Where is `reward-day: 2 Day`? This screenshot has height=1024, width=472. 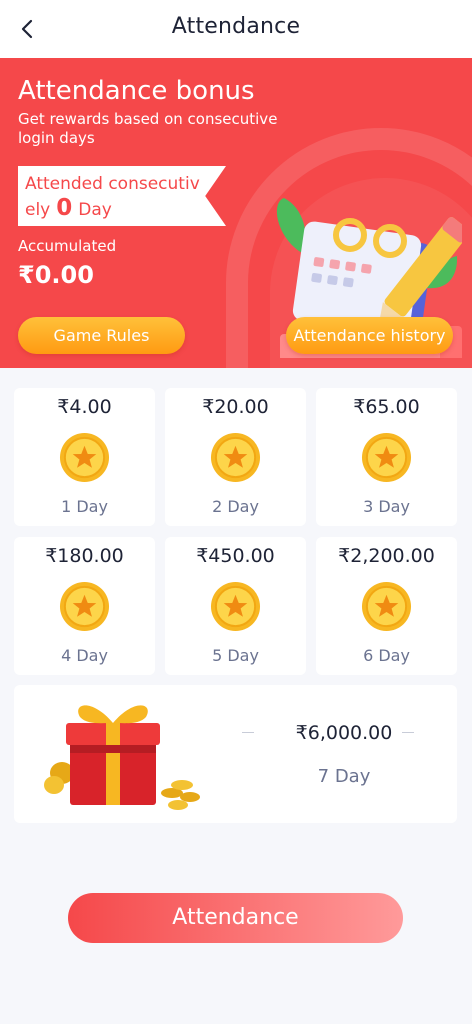 reward-day: 2 Day is located at coordinates (235, 506).